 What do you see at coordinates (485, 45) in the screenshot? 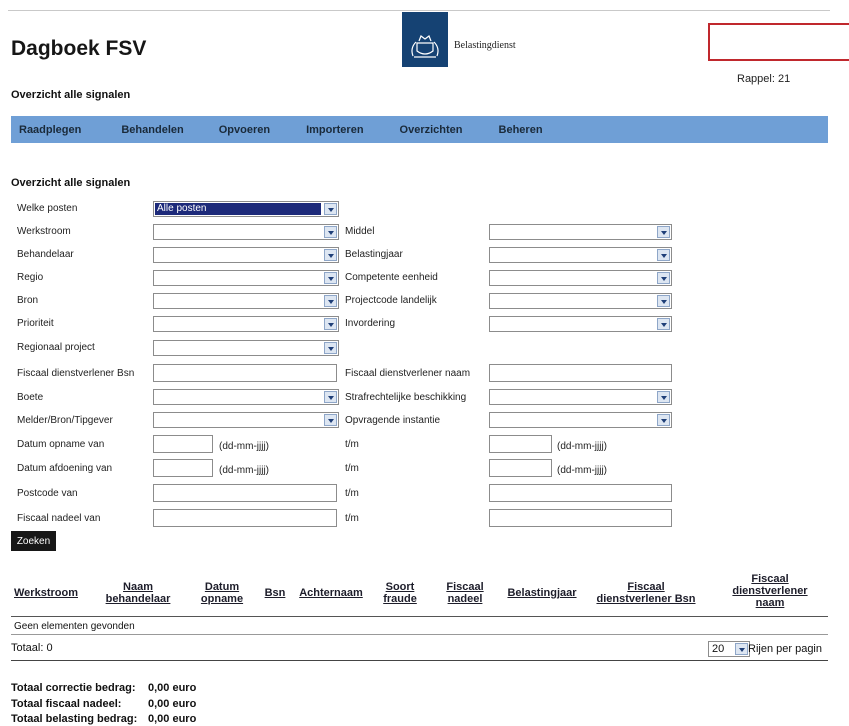
I see `logo-text: Belastingdienst` at bounding box center [485, 45].